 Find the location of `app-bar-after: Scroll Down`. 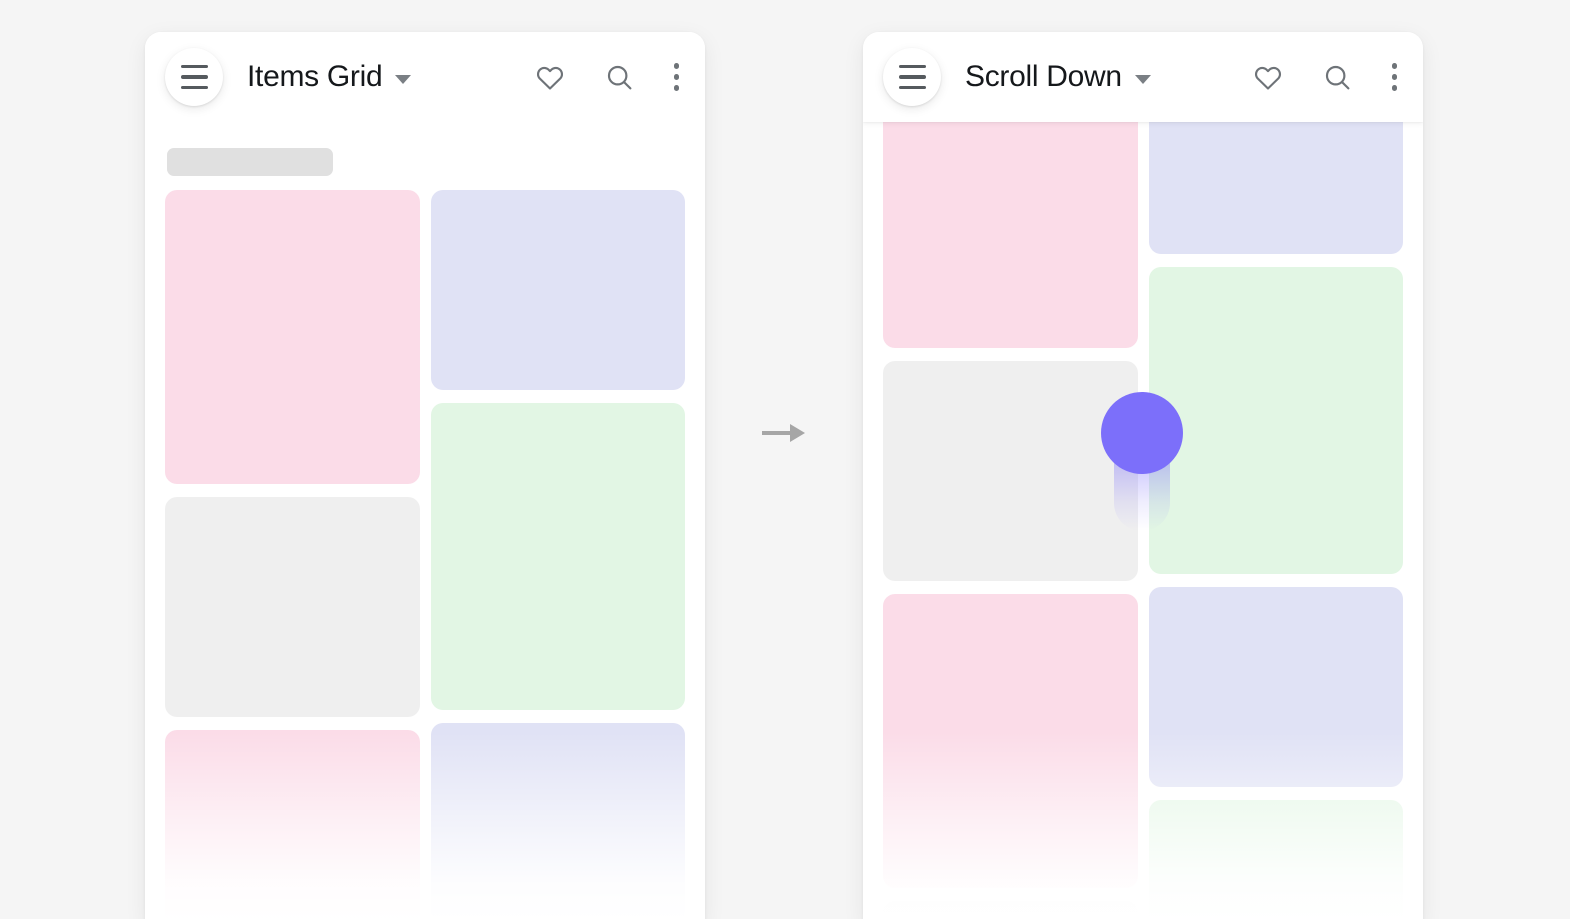

app-bar-after: Scroll Down is located at coordinates (1143, 77).